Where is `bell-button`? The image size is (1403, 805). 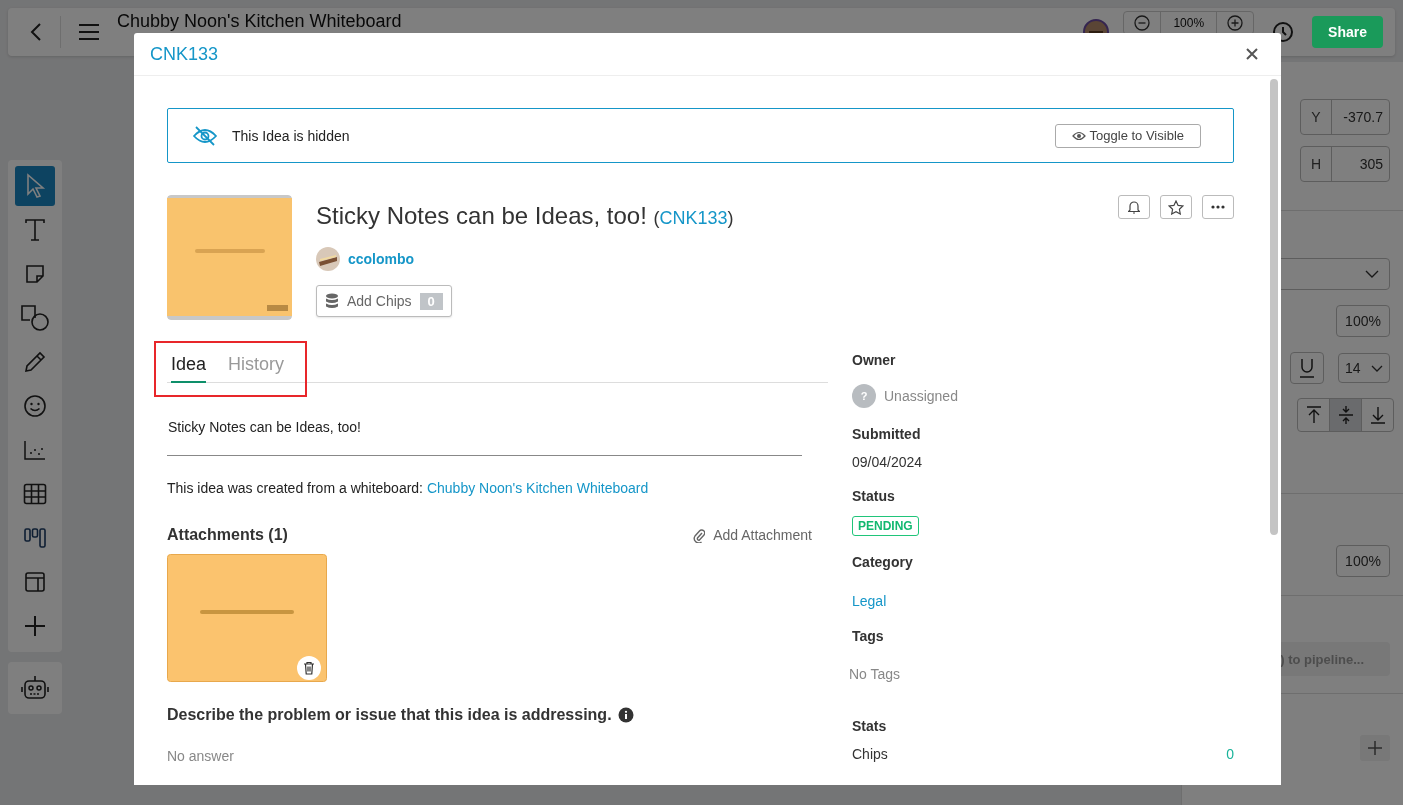 bell-button is located at coordinates (1134, 207).